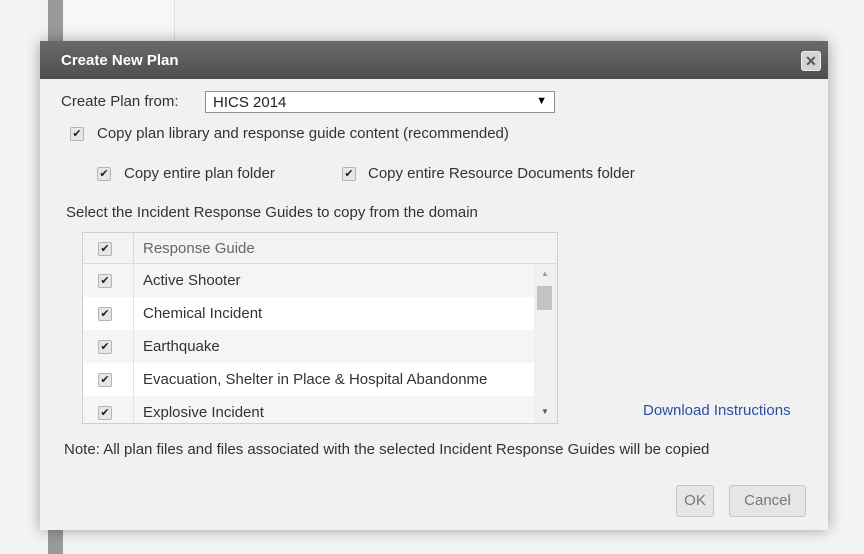 The height and width of the screenshot is (554, 864). I want to click on row-label: Earthquake, so click(181, 346).